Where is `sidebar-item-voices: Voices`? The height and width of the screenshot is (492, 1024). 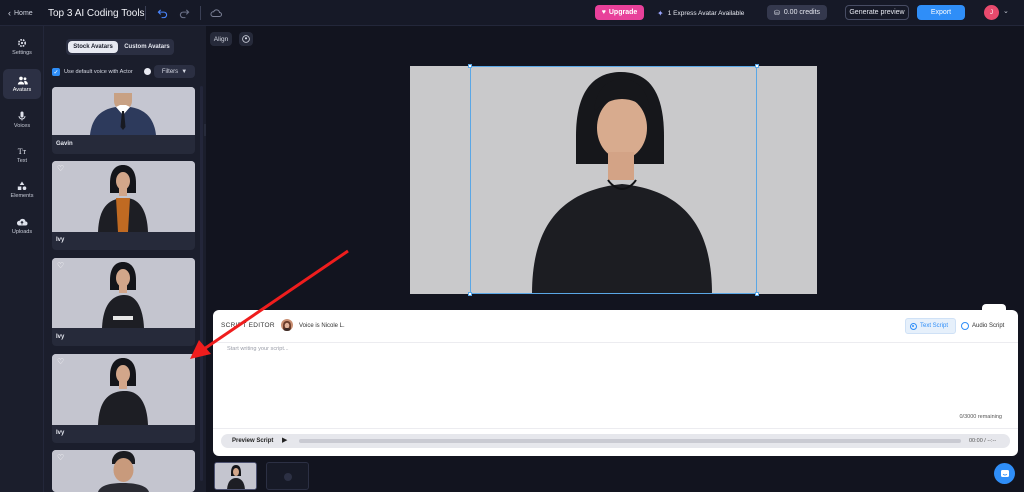
sidebar-item-voices: Voices is located at coordinates (22, 120).